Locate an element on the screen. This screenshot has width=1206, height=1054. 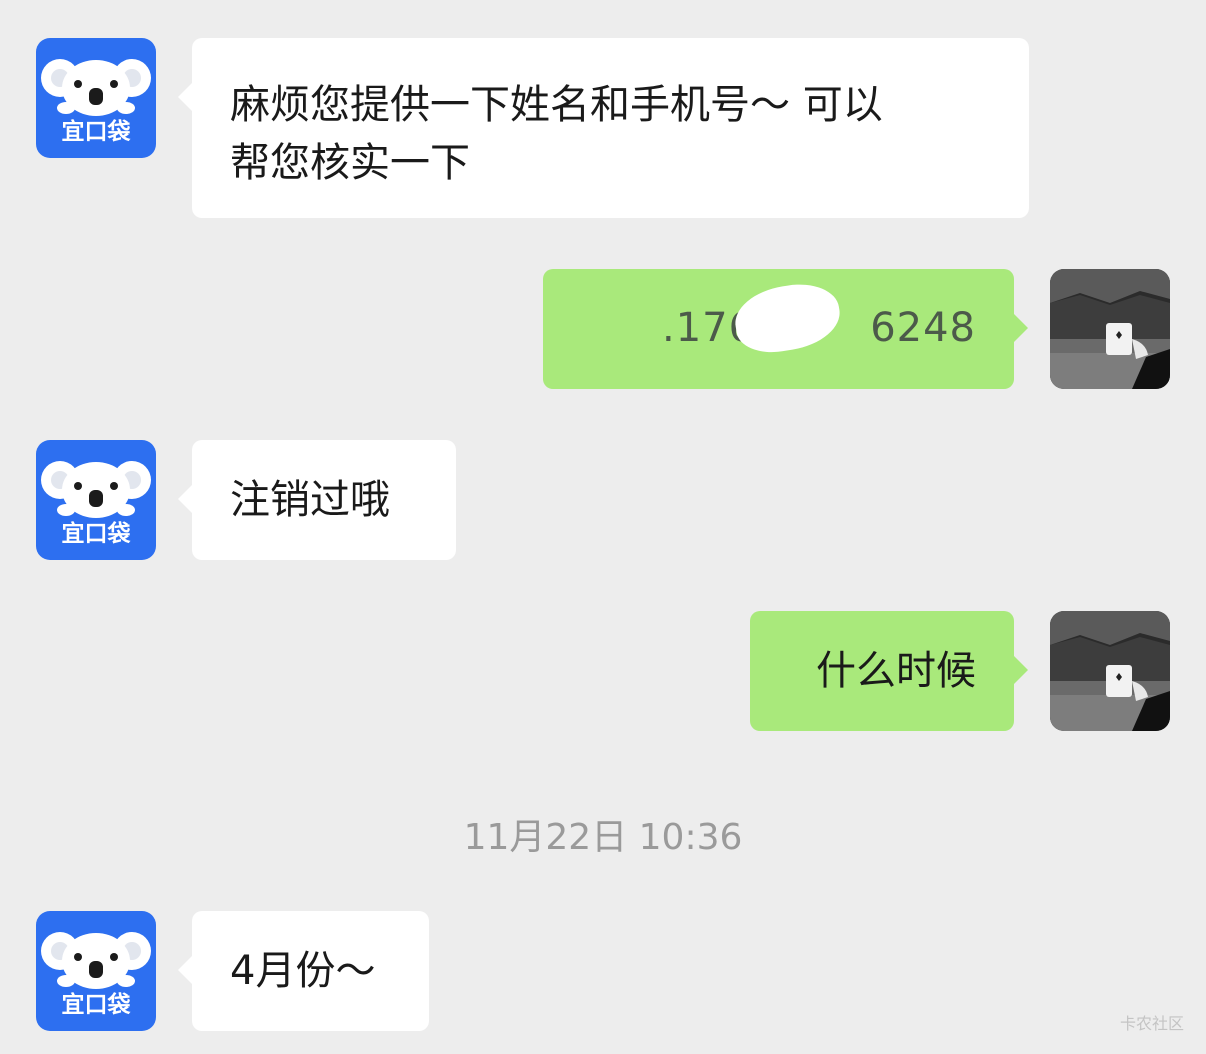
message-text: 什么时候 is located at coordinates (896, 671).